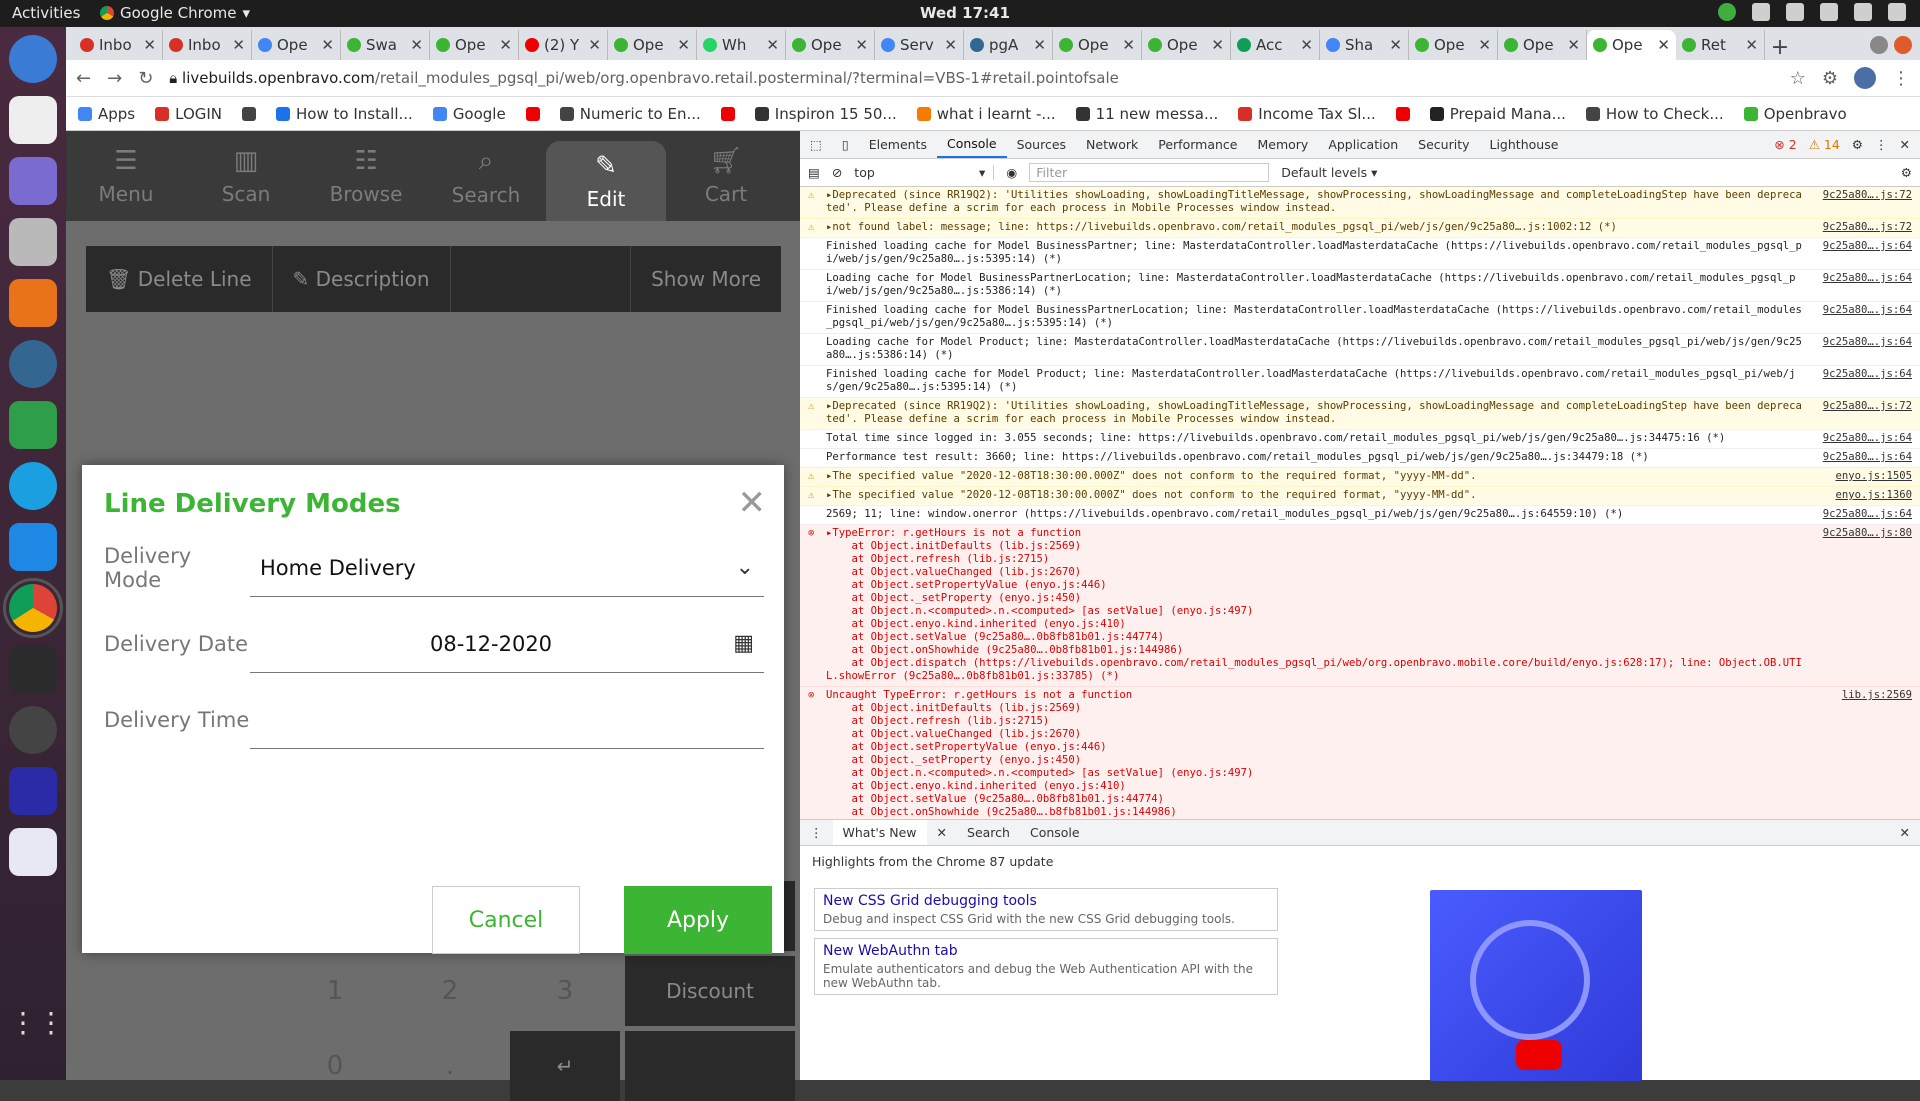 This screenshot has width=1920, height=1101. What do you see at coordinates (606, 181) in the screenshot?
I see `toolbar-edit-button: ✎ Edit` at bounding box center [606, 181].